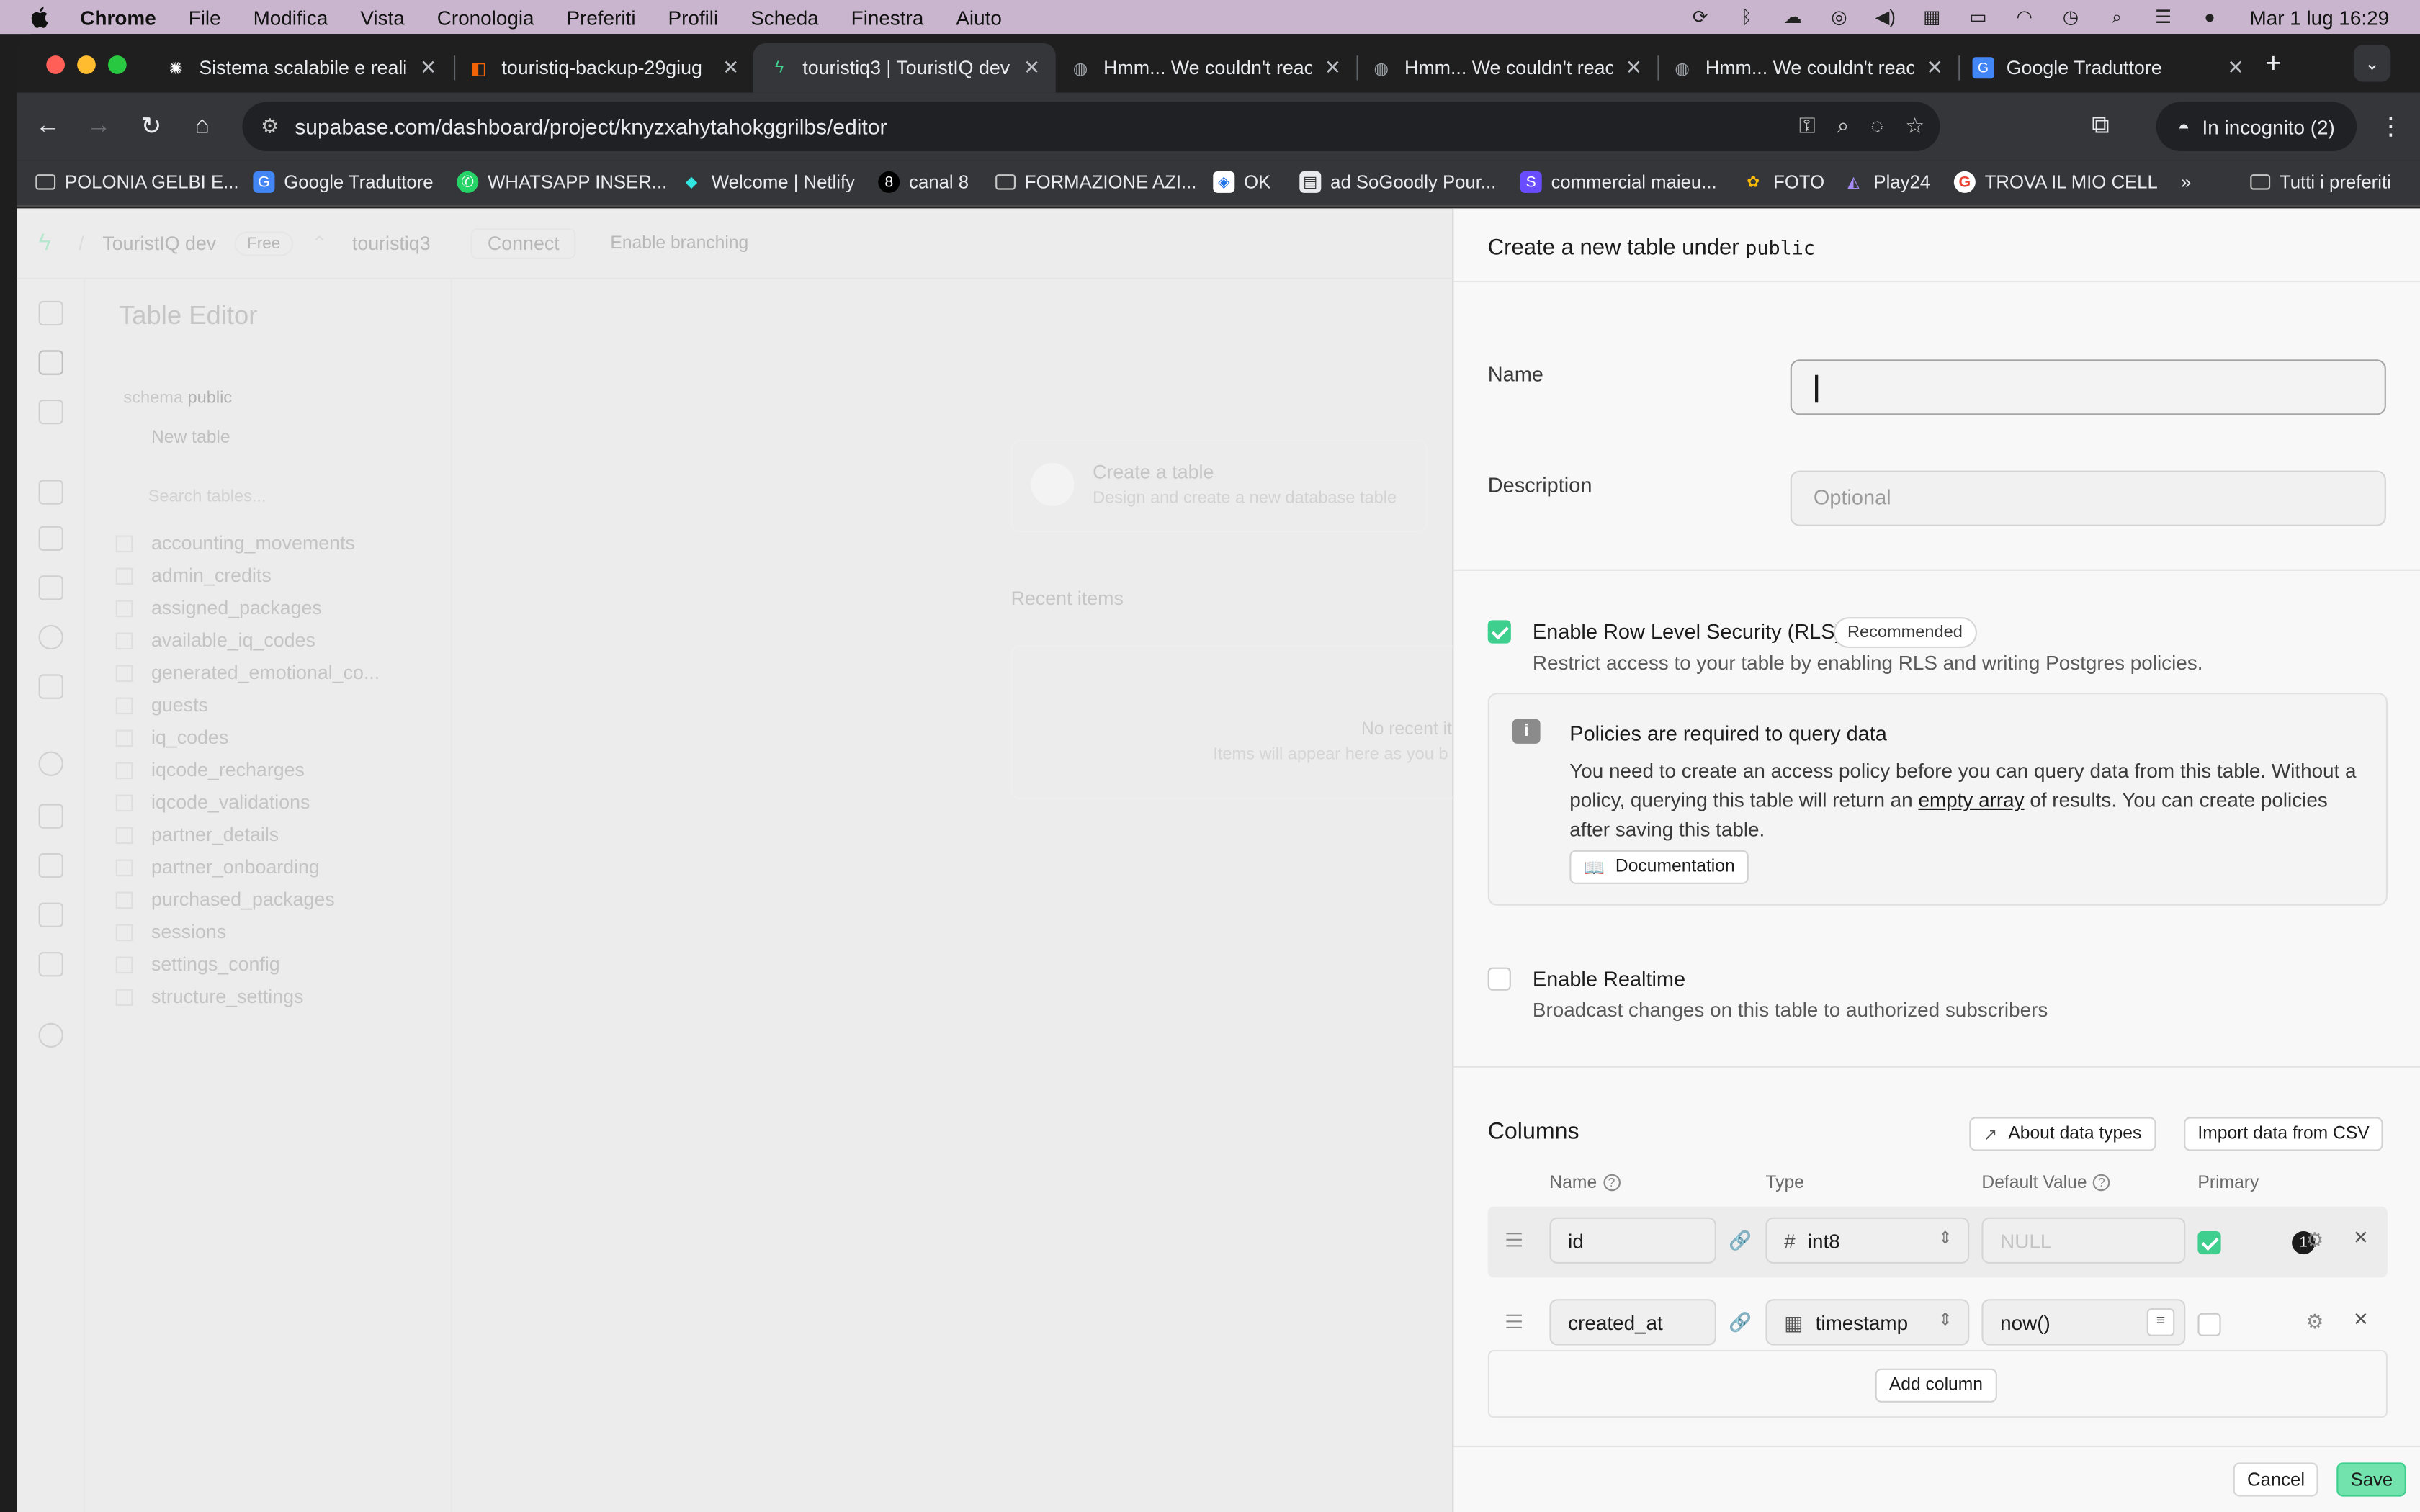  What do you see at coordinates (1241, 182) in the screenshot?
I see `bookmark-item: ◈ OK` at bounding box center [1241, 182].